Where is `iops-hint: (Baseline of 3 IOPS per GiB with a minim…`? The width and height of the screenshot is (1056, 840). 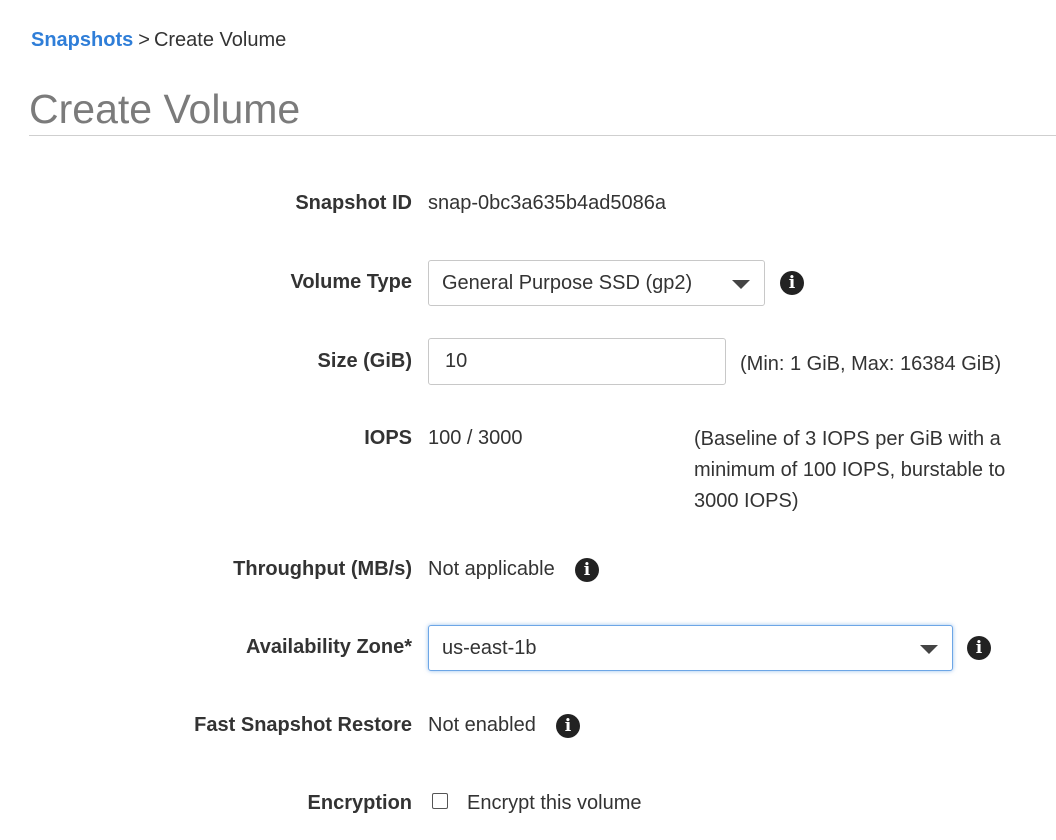 iops-hint: (Baseline of 3 IOPS per GiB with a minim… is located at coordinates (849, 470).